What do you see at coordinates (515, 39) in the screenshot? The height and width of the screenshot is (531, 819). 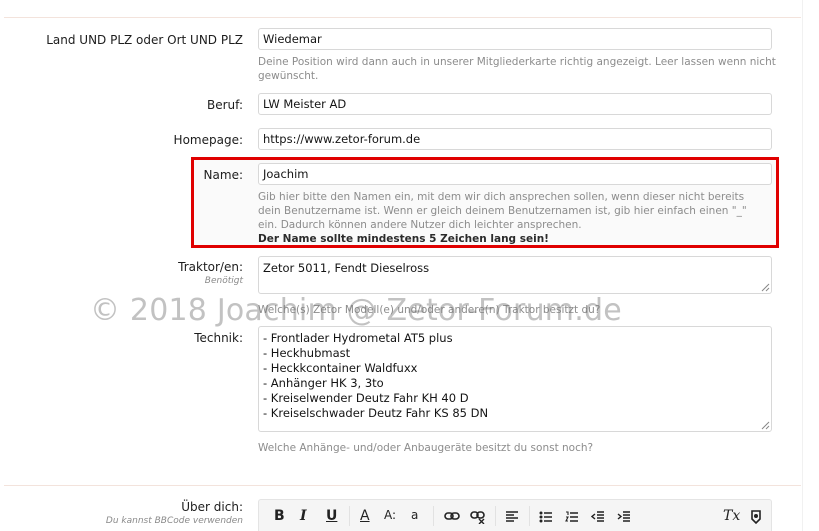 I see `location-input: Wiedemar` at bounding box center [515, 39].